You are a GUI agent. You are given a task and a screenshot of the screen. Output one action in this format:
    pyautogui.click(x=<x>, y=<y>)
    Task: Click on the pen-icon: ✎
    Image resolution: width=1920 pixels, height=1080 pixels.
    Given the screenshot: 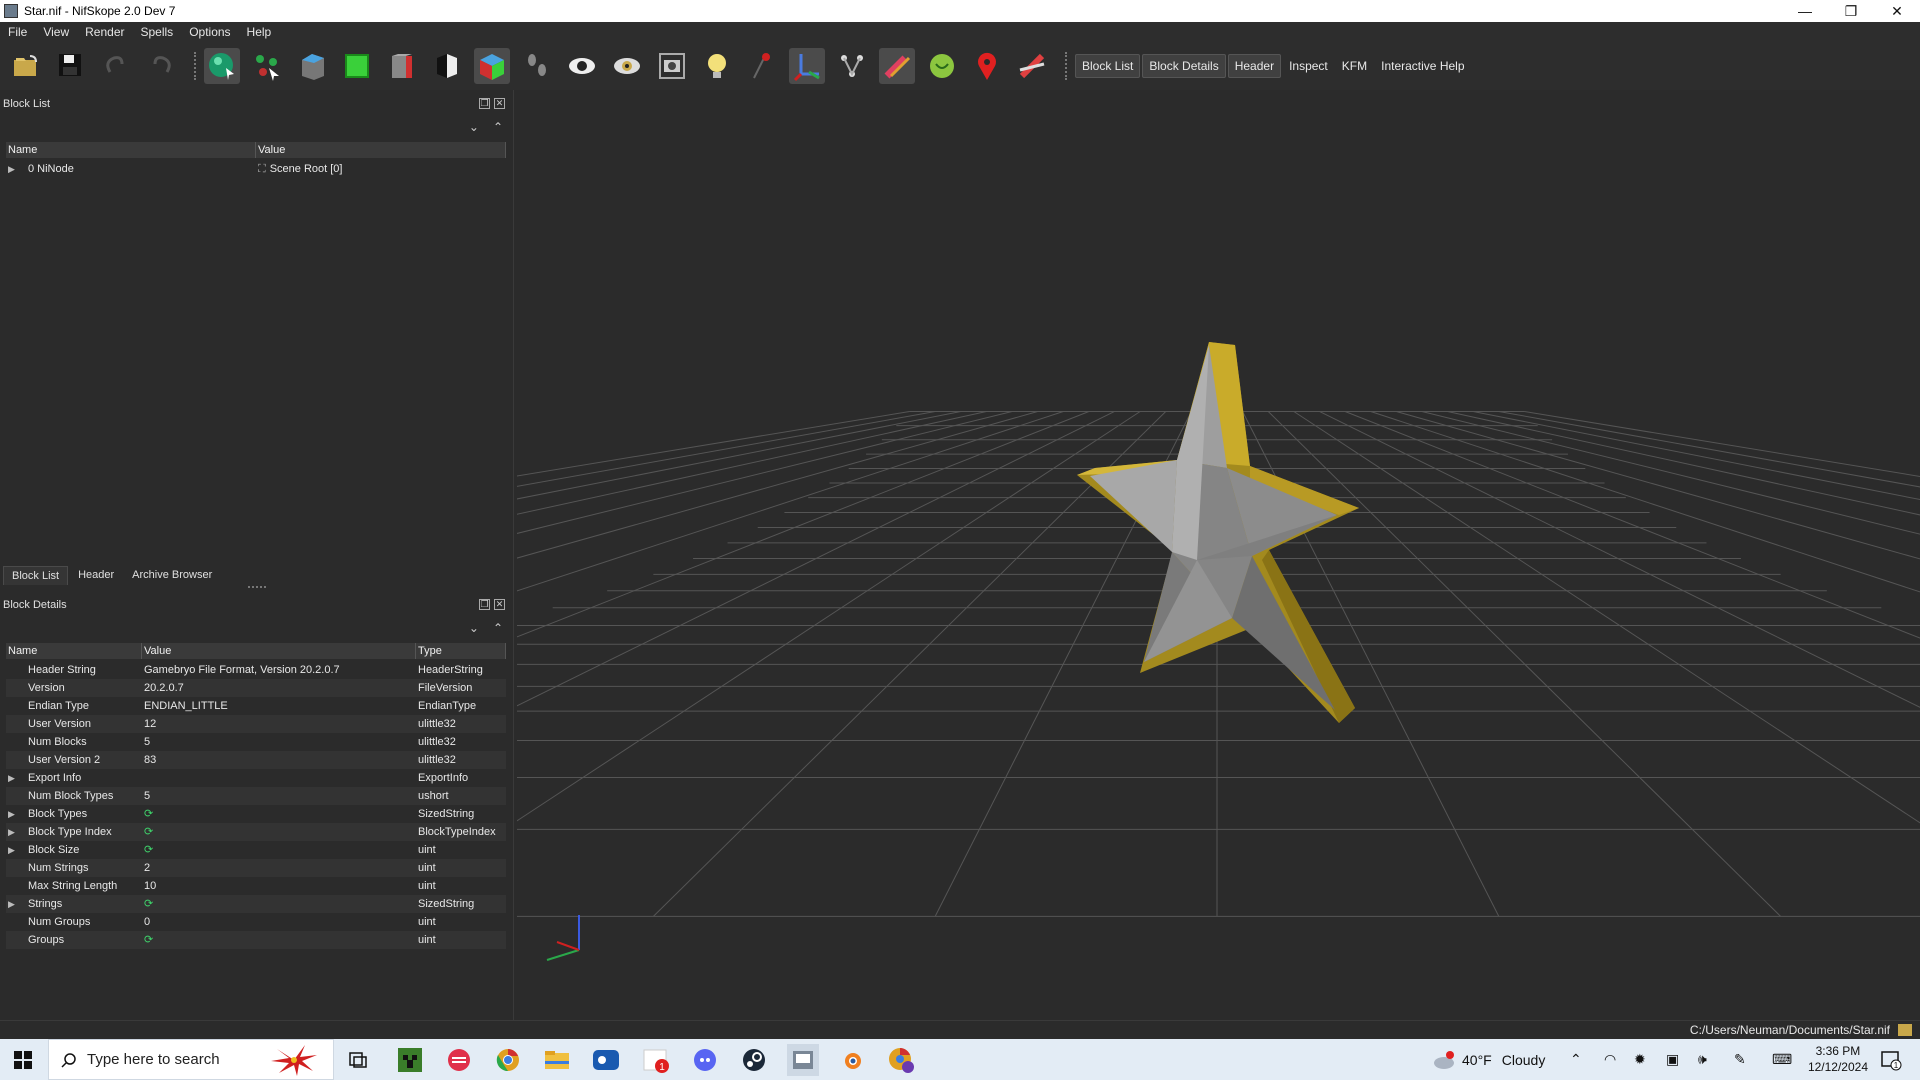 What is the action you would take?
    pyautogui.click(x=1740, y=1059)
    